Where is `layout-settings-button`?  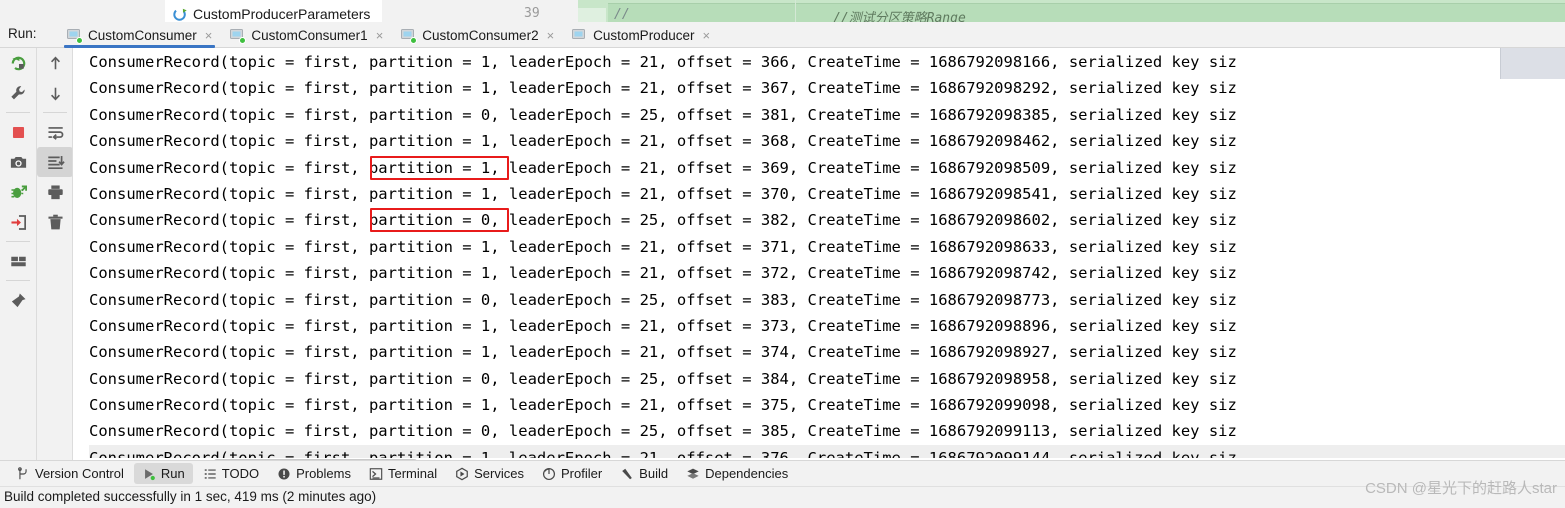
layout-settings-button is located at coordinates (18, 261).